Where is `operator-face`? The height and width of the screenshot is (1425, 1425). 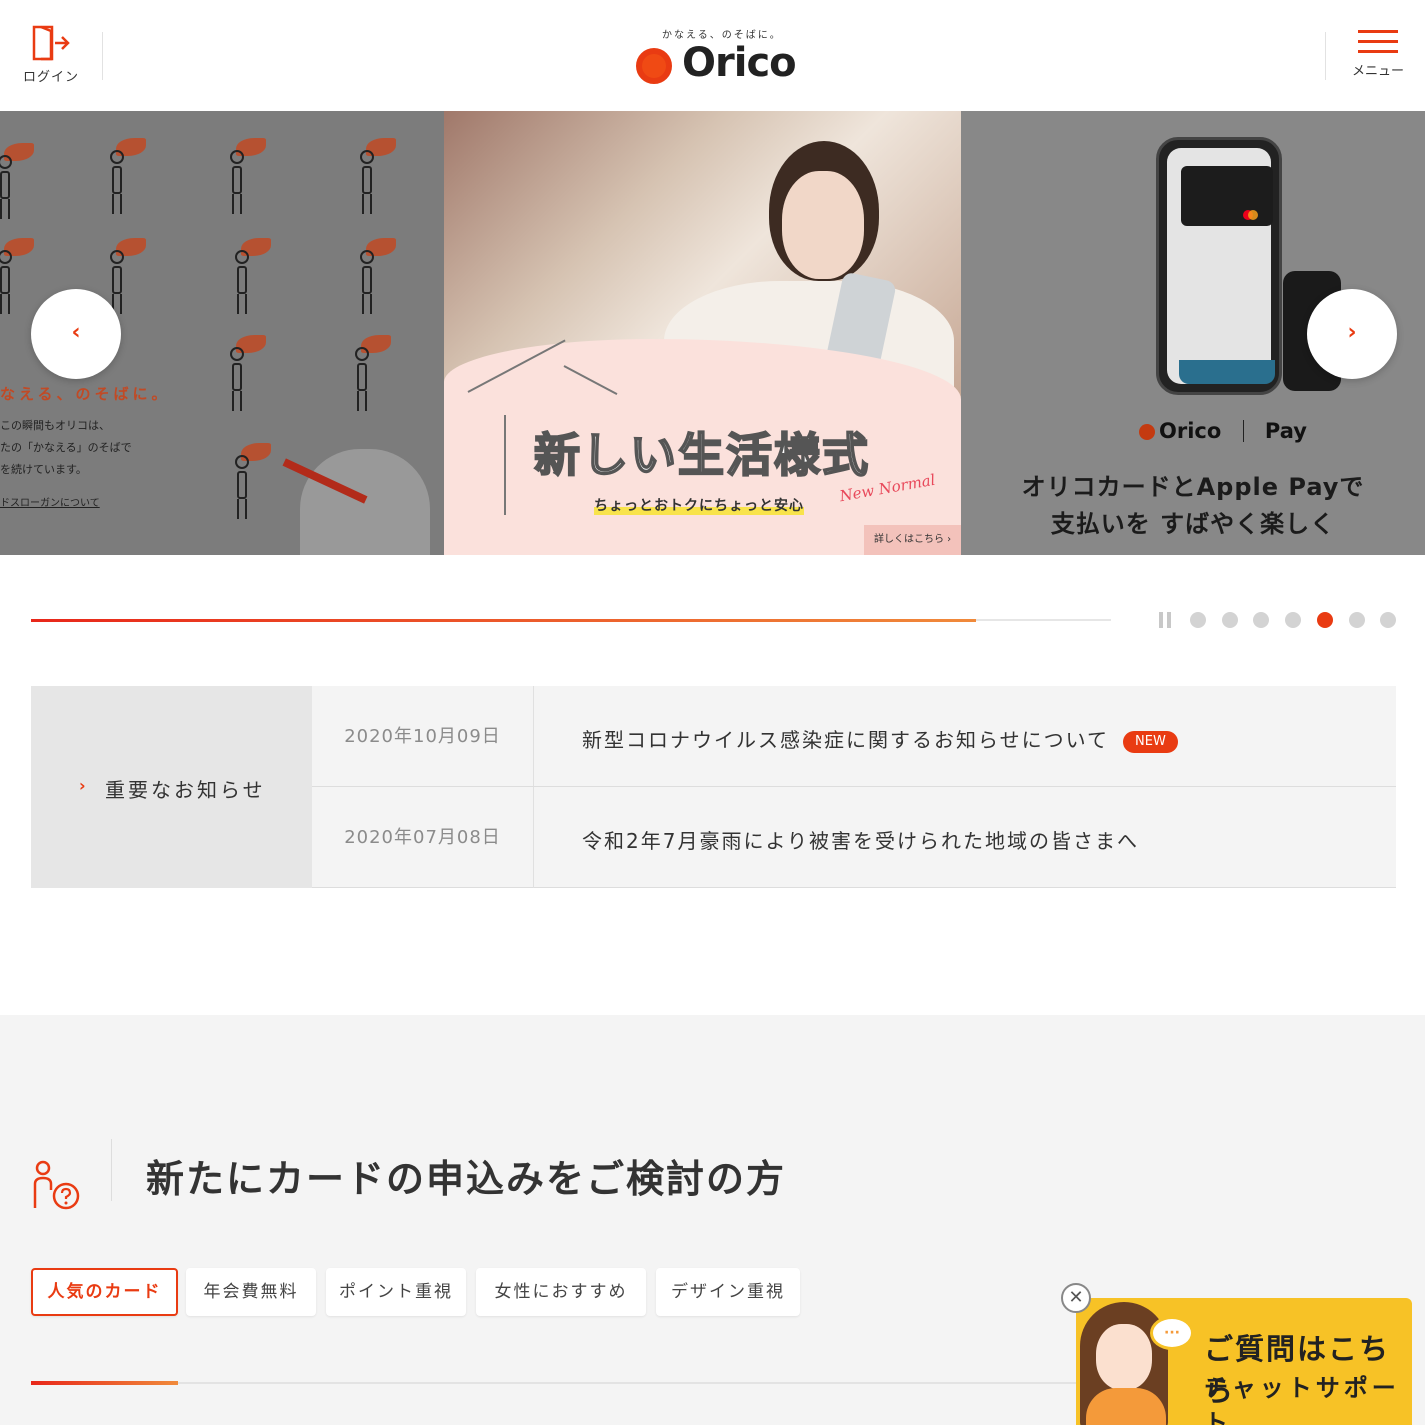 operator-face is located at coordinates (1124, 1357).